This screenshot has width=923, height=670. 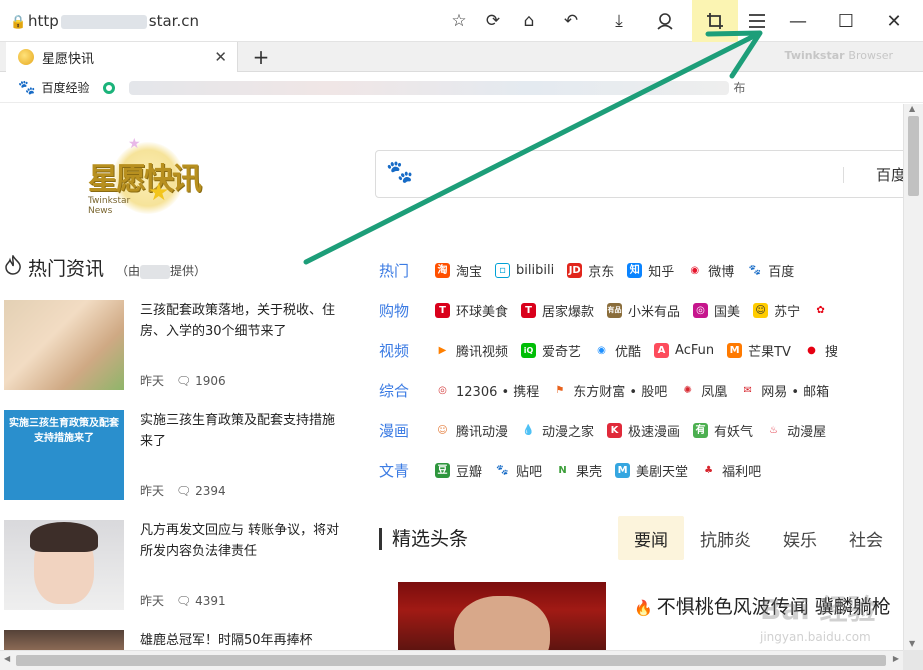 I want to click on new-tab-button: +, so click(x=261, y=57).